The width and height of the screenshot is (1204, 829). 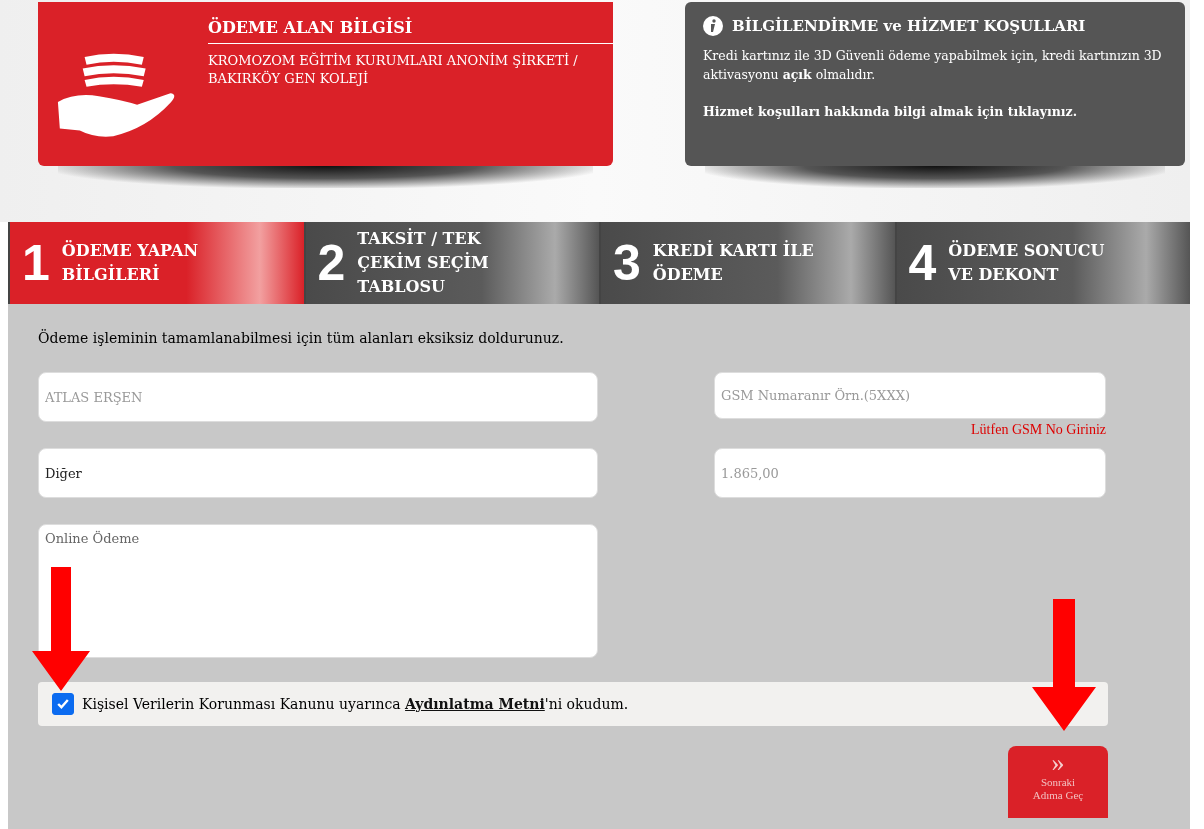 What do you see at coordinates (1038, 430) in the screenshot?
I see `error-message: Lütfen GSM No Giriniz` at bounding box center [1038, 430].